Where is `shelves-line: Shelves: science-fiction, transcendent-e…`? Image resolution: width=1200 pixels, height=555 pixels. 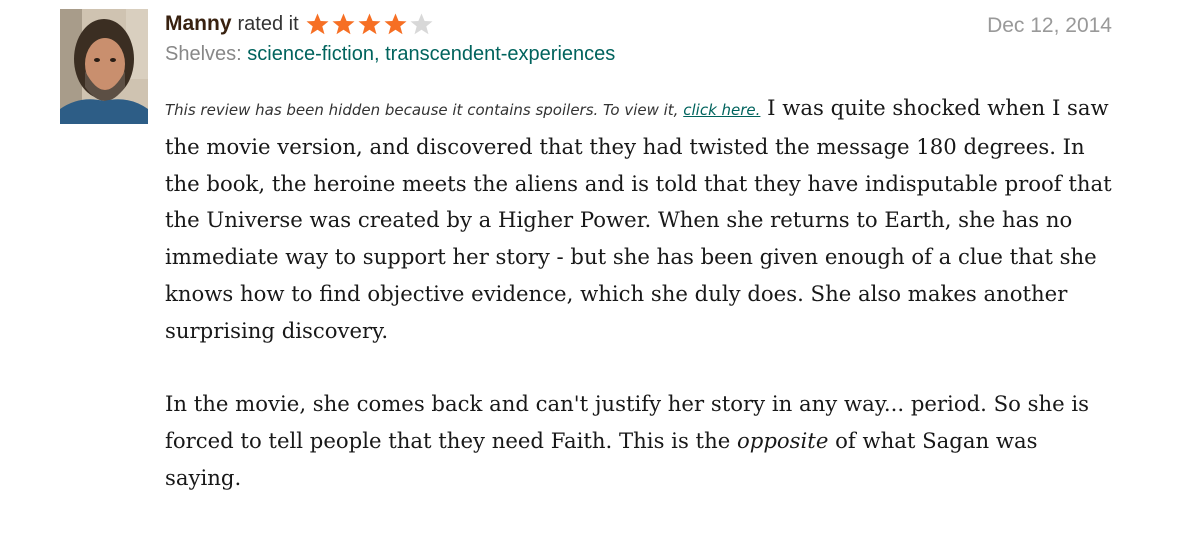 shelves-line: Shelves: science-fiction, transcendent-e… is located at coordinates (390, 54).